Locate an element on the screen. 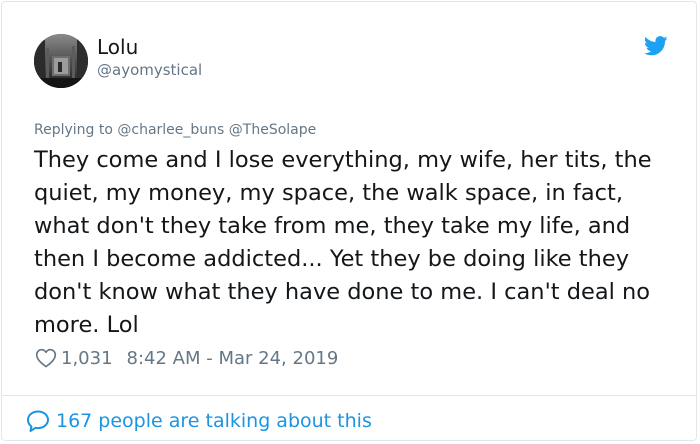 The image size is (700, 444). speech-bubble-icon is located at coordinates (38, 421).